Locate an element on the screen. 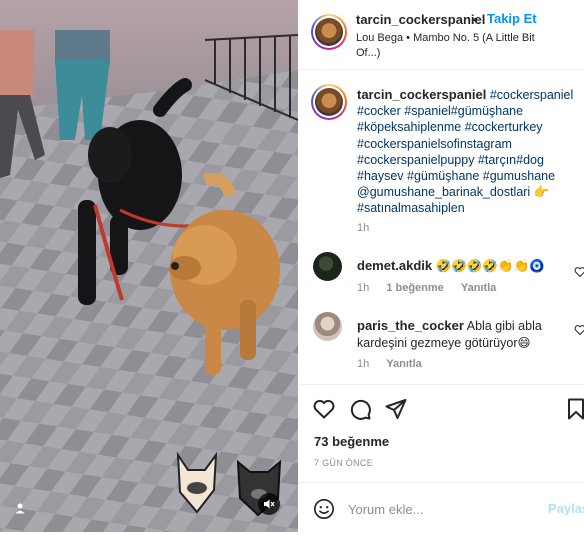 This screenshot has width=584, height=535. follow-button: Takip Et is located at coordinates (512, 18).